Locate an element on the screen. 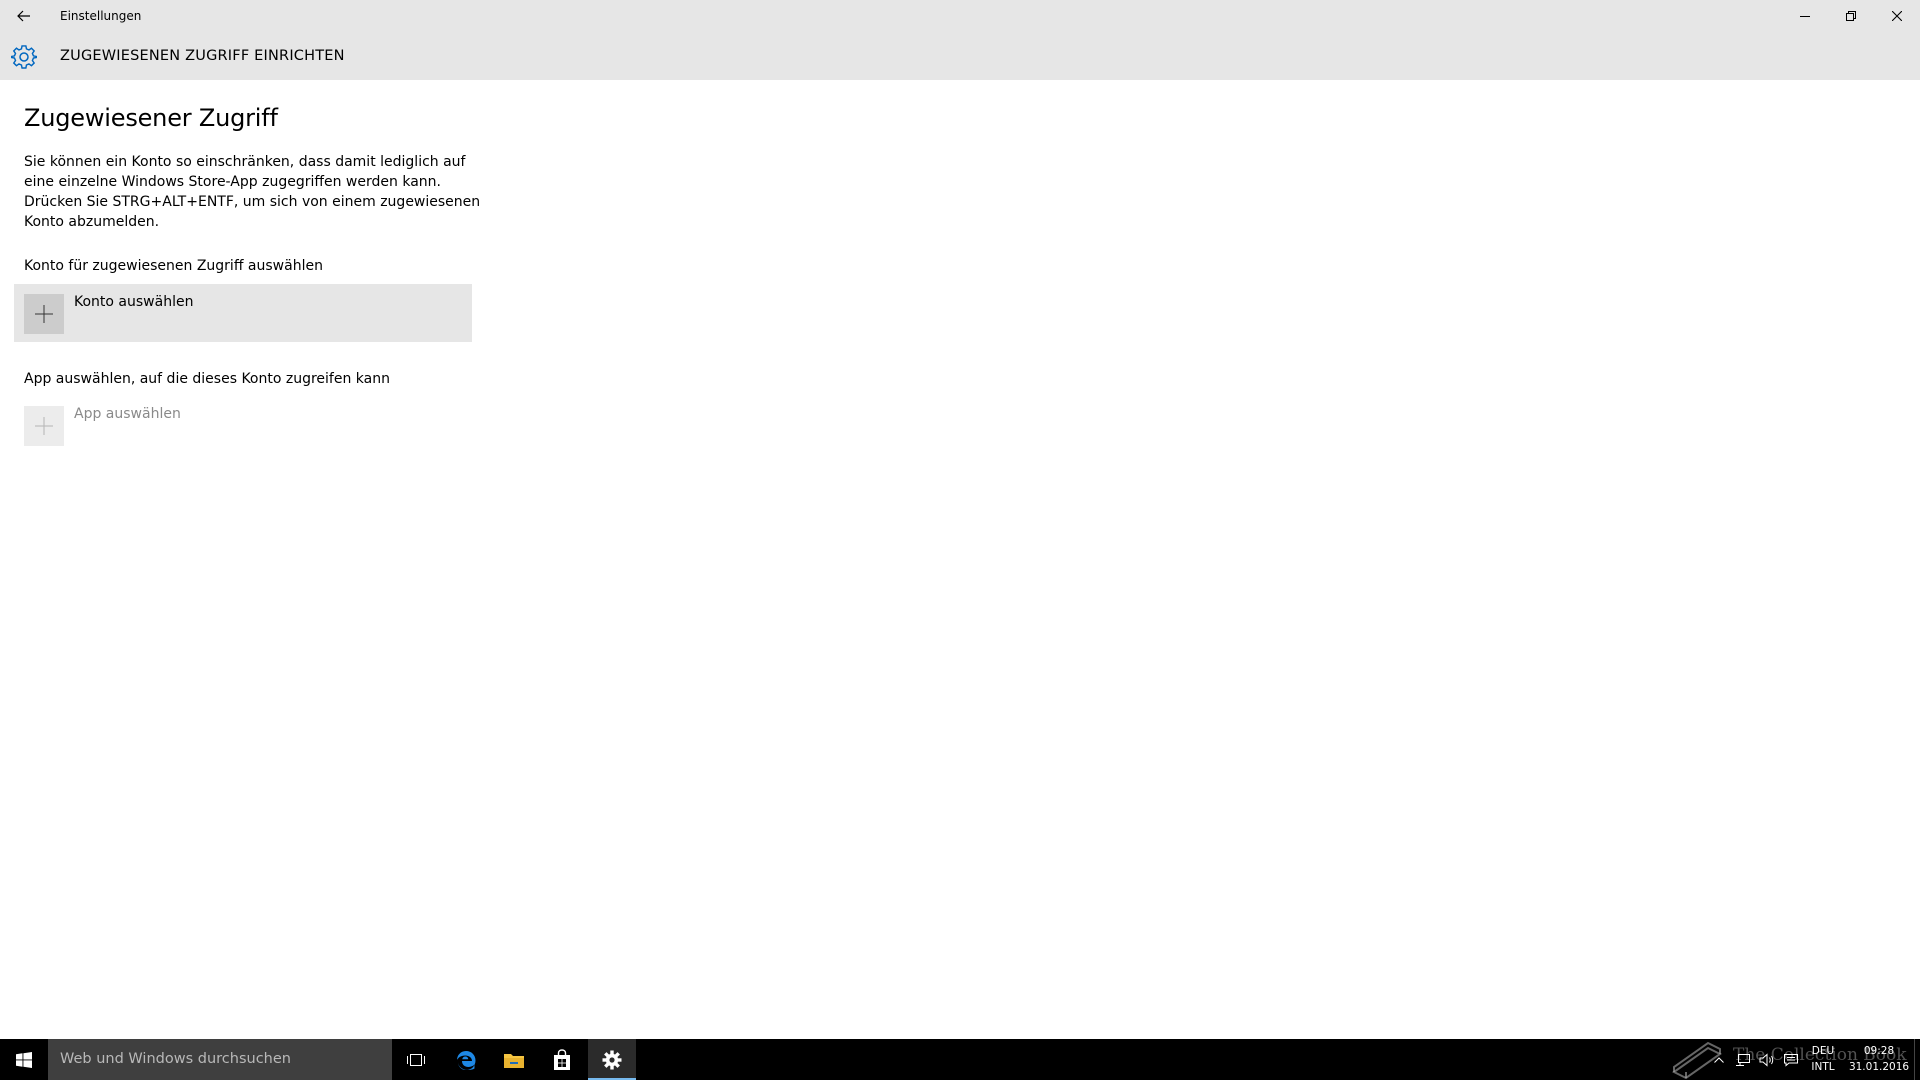 Image resolution: width=1920 pixels, height=1080 pixels. windows-logo-icon is located at coordinates (24, 1059).